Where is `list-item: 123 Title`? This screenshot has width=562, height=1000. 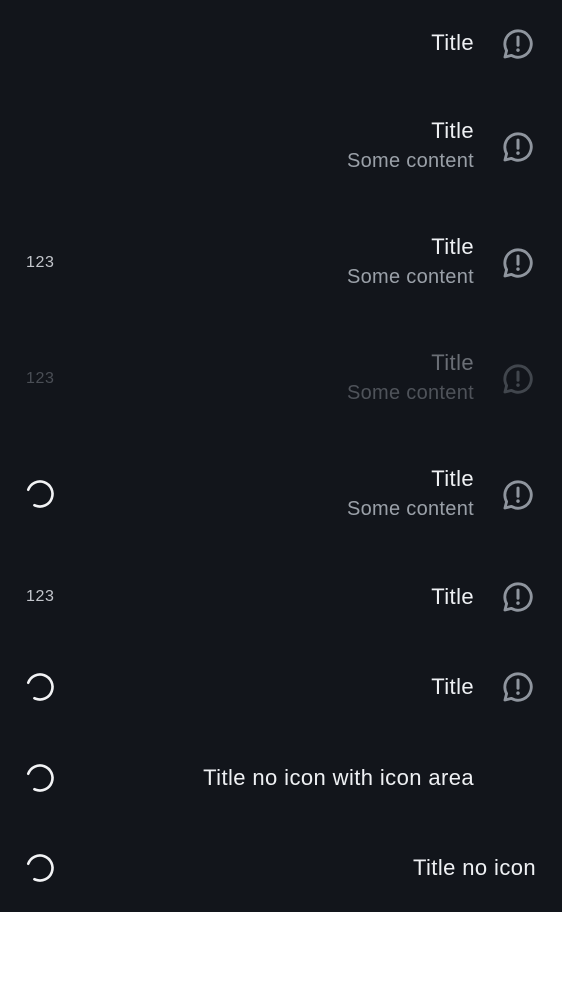
list-item: 123 Title is located at coordinates (281, 597).